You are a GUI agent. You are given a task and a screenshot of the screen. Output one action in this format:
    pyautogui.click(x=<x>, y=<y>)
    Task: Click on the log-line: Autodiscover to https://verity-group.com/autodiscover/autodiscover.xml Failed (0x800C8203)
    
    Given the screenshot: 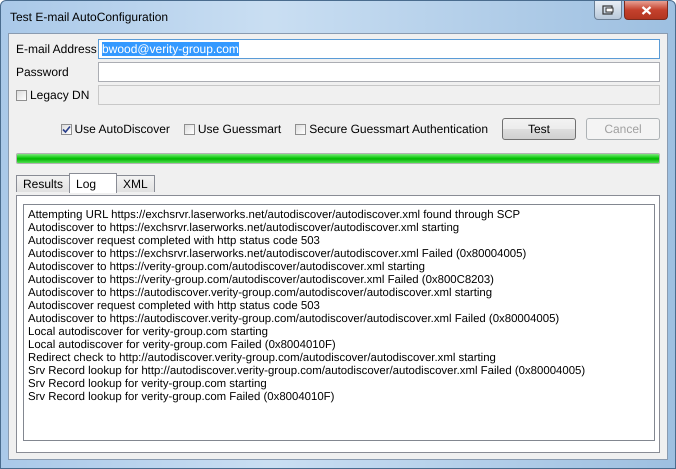 What is the action you would take?
    pyautogui.click(x=261, y=280)
    